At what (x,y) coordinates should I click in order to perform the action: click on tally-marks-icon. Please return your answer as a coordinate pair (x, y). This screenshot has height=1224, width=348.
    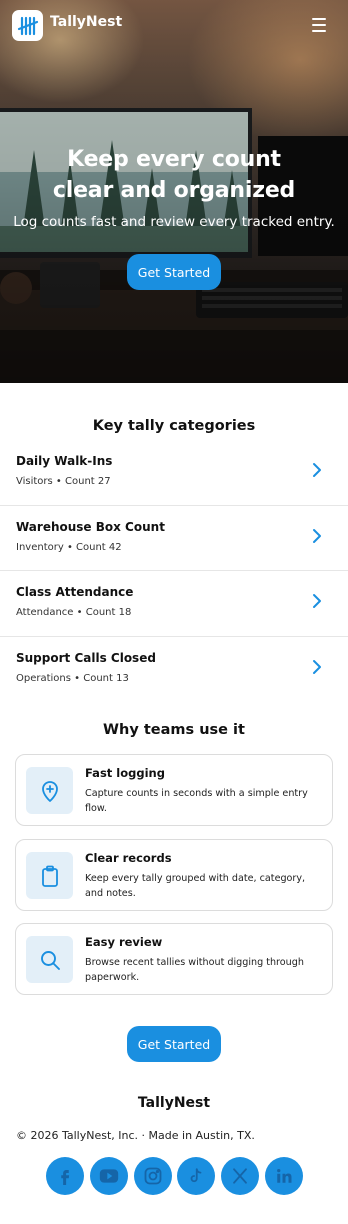
    Looking at the image, I should click on (27, 25).